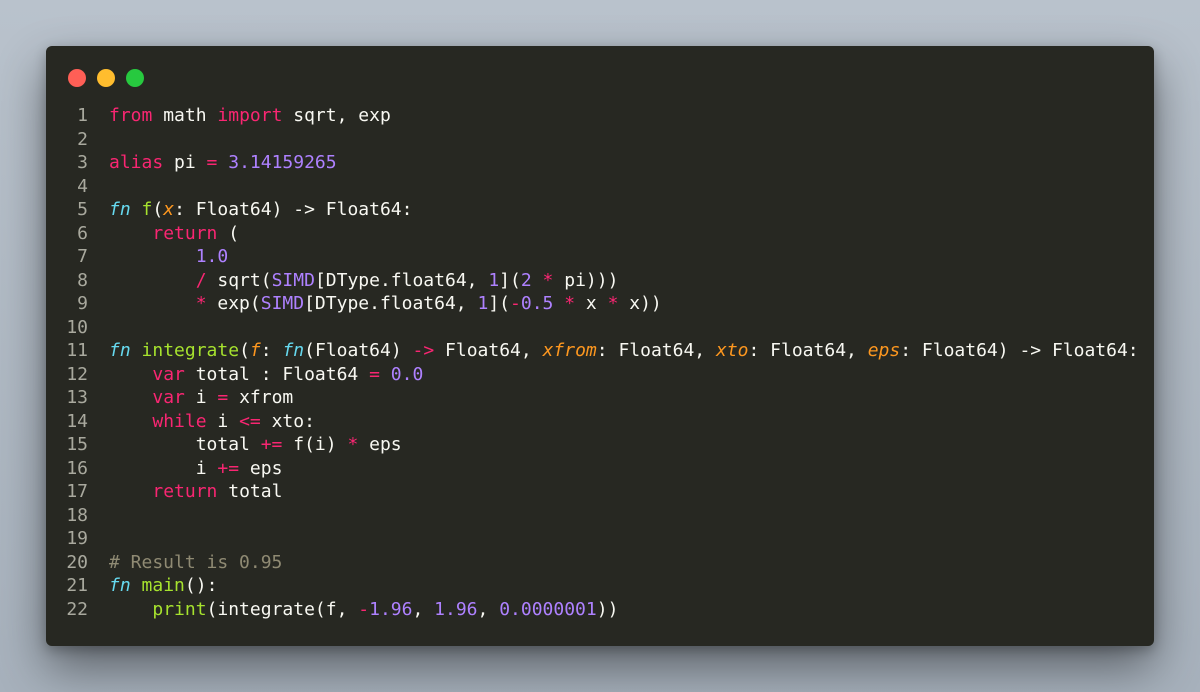  I want to click on code-line: 19, so click(600, 539).